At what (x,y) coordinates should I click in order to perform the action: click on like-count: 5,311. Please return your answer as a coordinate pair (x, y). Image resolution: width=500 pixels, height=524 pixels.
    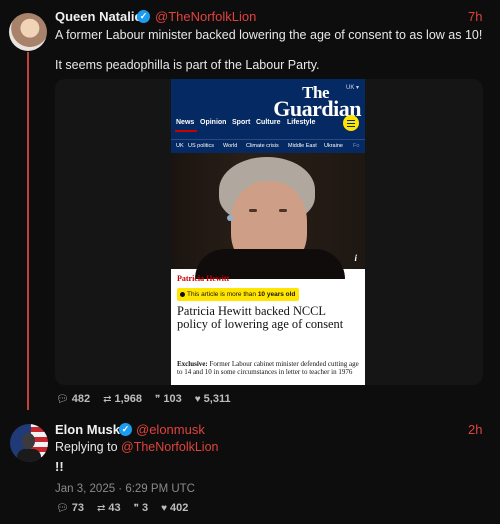
    Looking at the image, I should click on (217, 399).